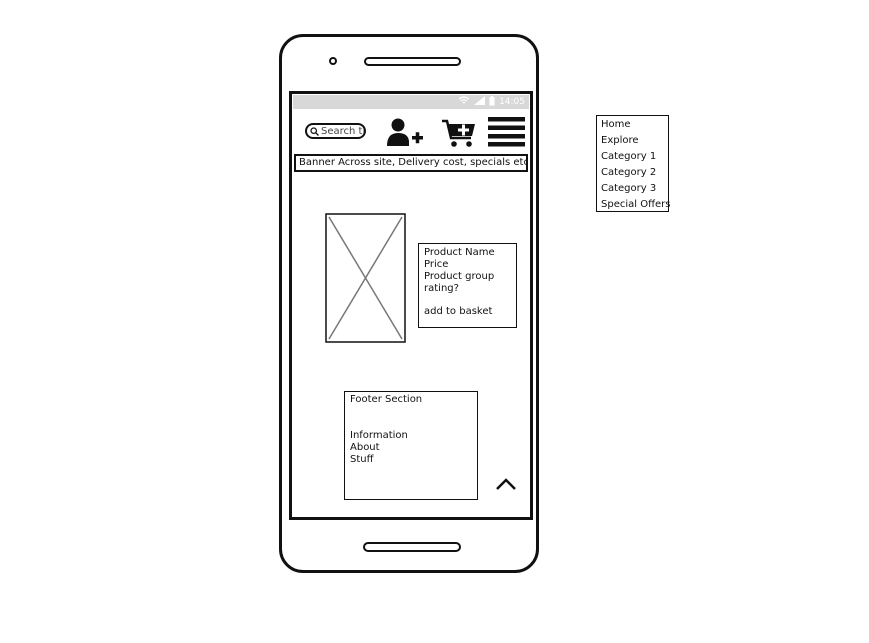  I want to click on footer-title: Footer Section, so click(386, 399).